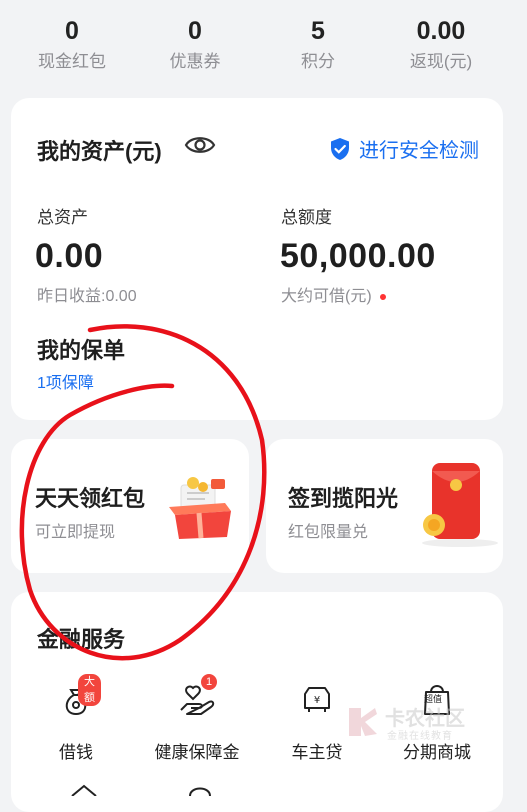 This screenshot has height=812, width=527. What do you see at coordinates (358, 256) in the screenshot?
I see `credit-value: 50,000.00` at bounding box center [358, 256].